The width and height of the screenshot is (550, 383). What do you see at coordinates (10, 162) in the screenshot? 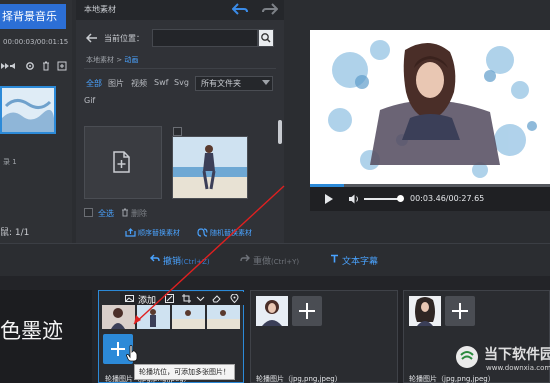
I see `scene-label: 录 1` at bounding box center [10, 162].